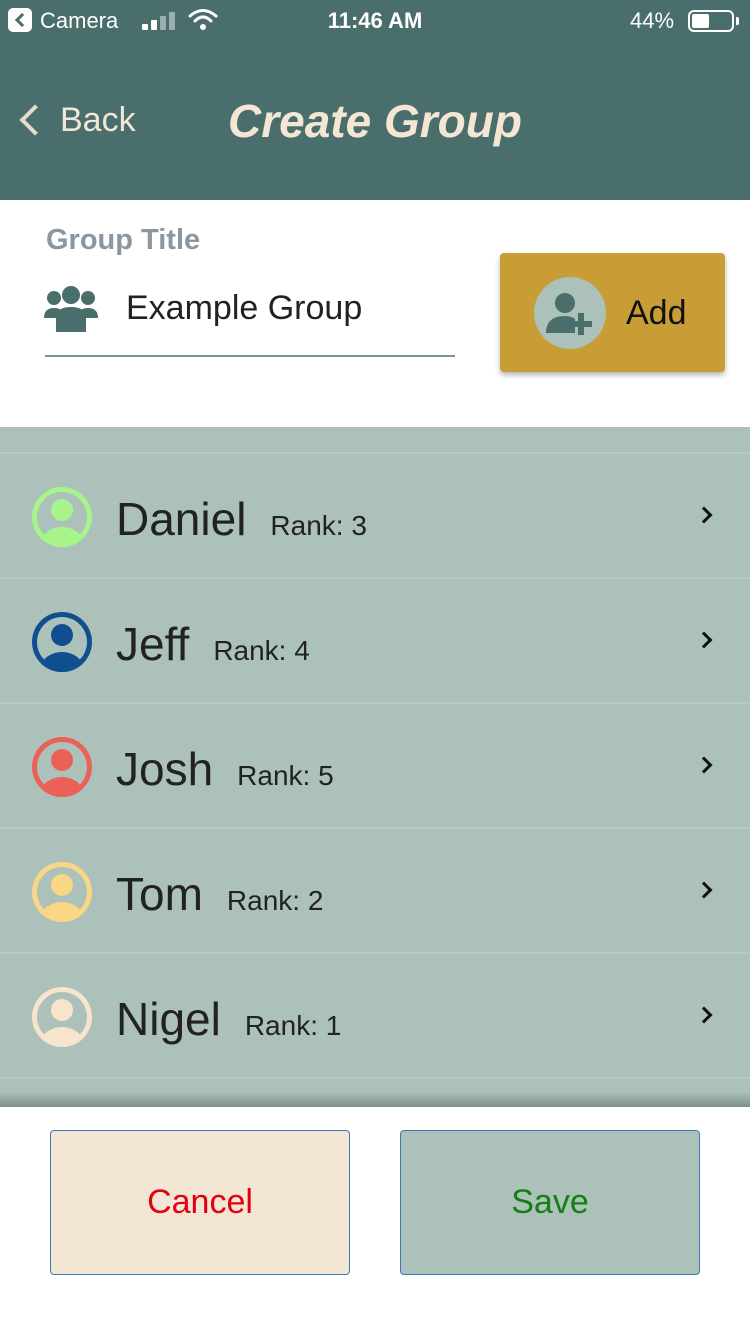 The width and height of the screenshot is (750, 1334). I want to click on member-info: Daniel Rank: 3, so click(241, 519).